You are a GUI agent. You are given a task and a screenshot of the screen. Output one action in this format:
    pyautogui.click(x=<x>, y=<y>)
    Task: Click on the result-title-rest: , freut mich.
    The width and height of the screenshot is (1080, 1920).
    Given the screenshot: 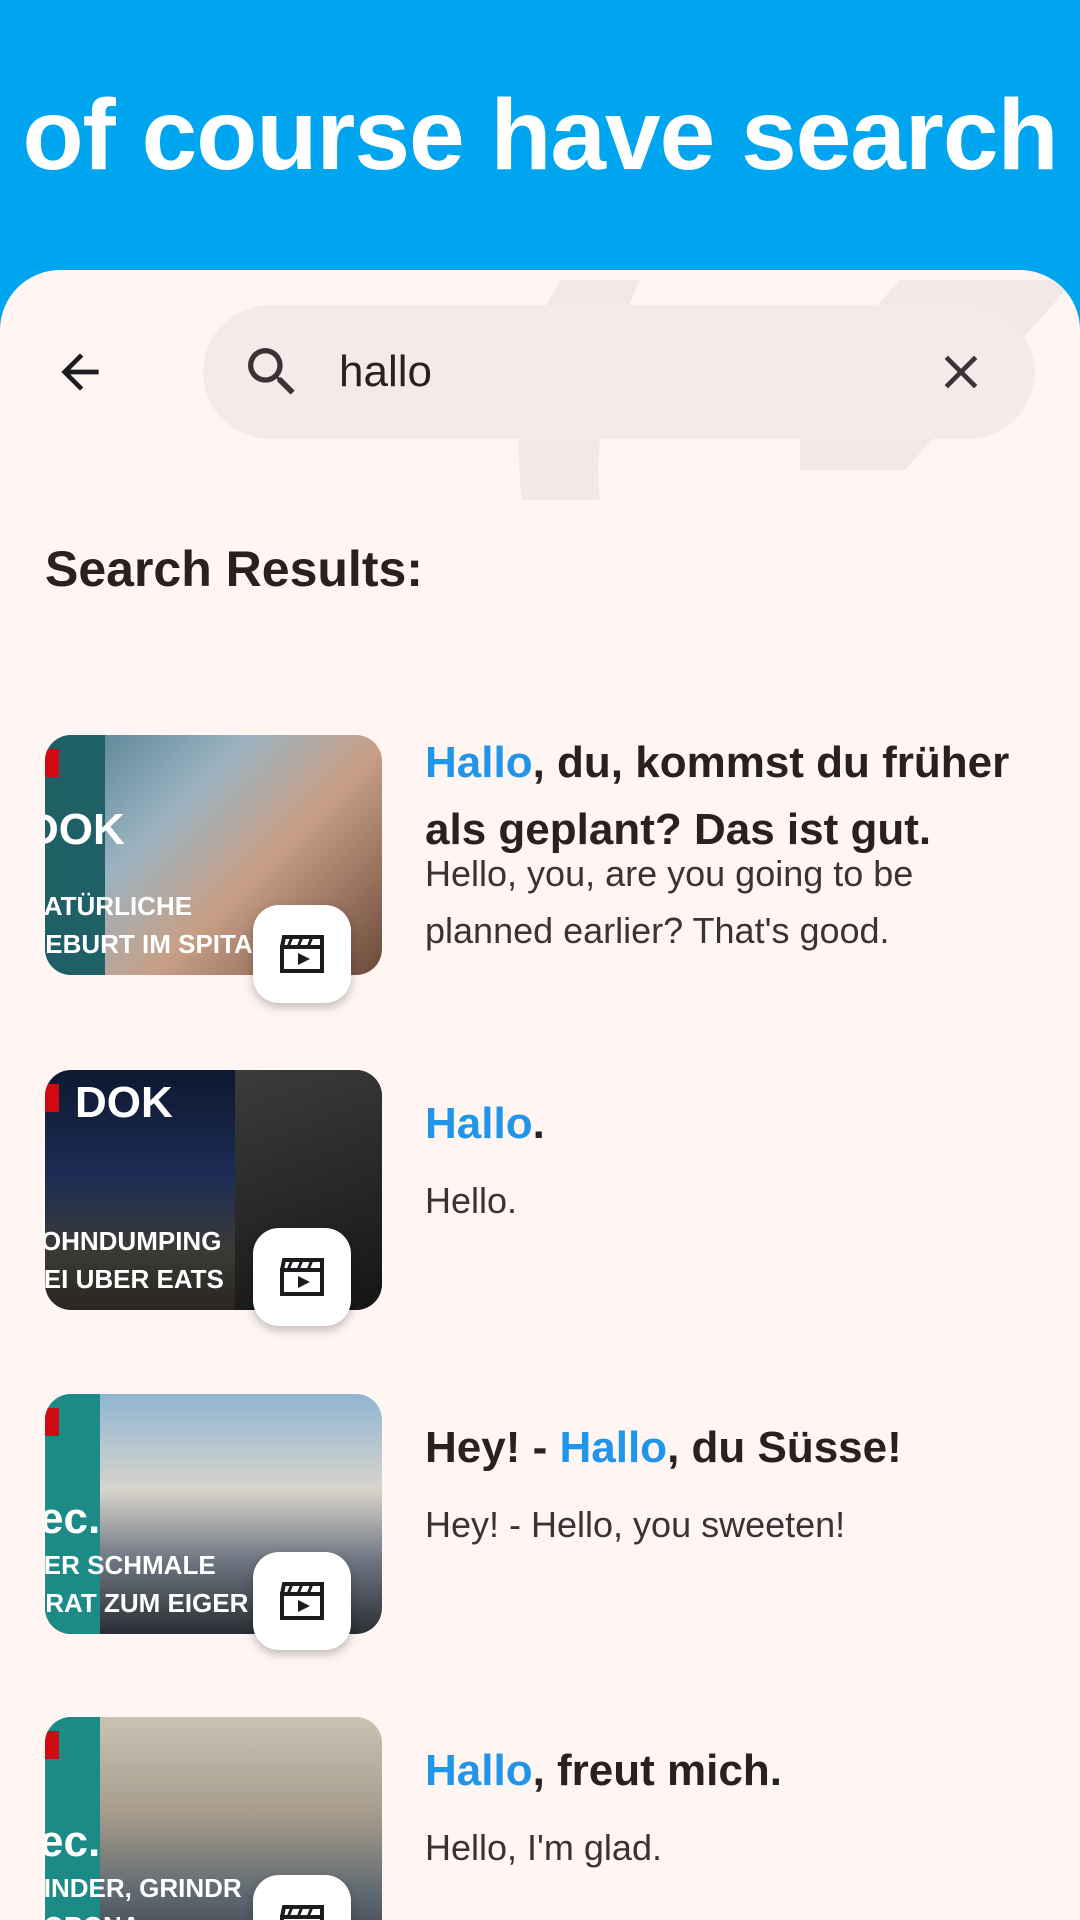 What is the action you would take?
    pyautogui.click(x=657, y=1770)
    